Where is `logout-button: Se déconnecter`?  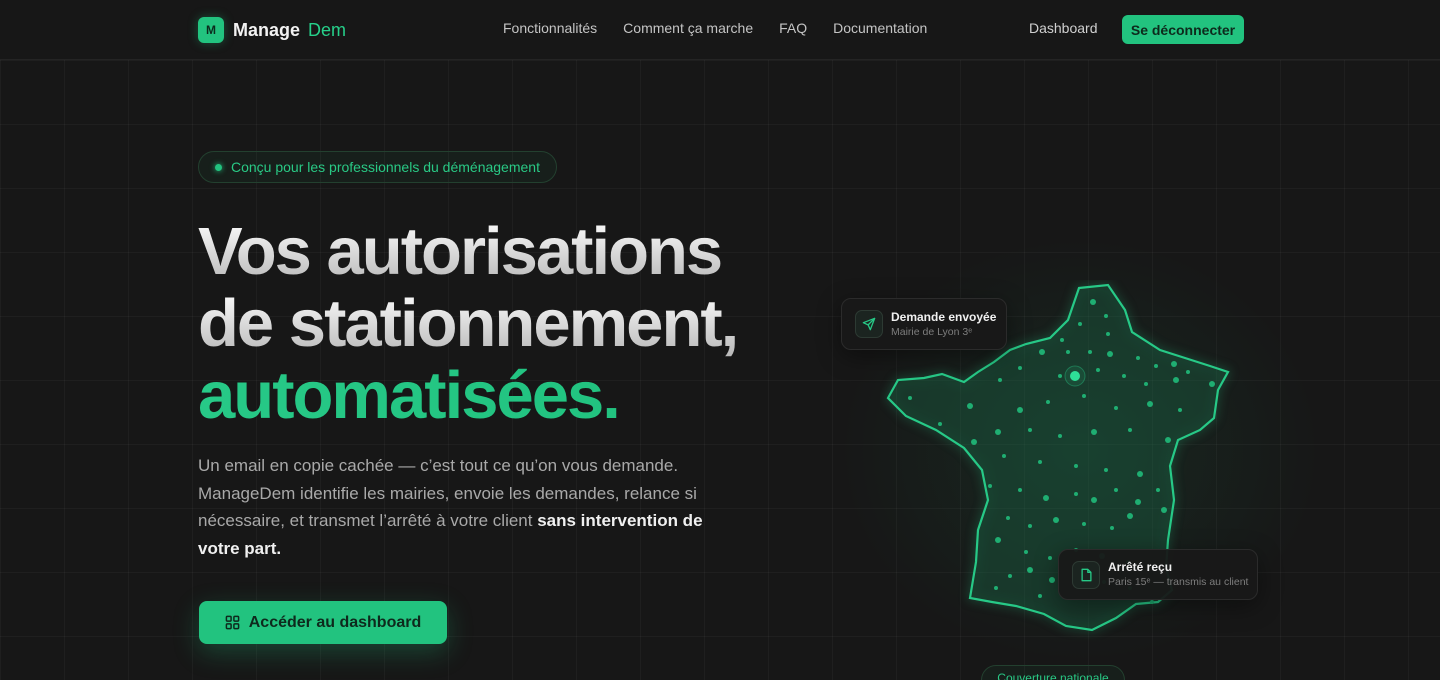
logout-button: Se déconnecter is located at coordinates (1183, 29).